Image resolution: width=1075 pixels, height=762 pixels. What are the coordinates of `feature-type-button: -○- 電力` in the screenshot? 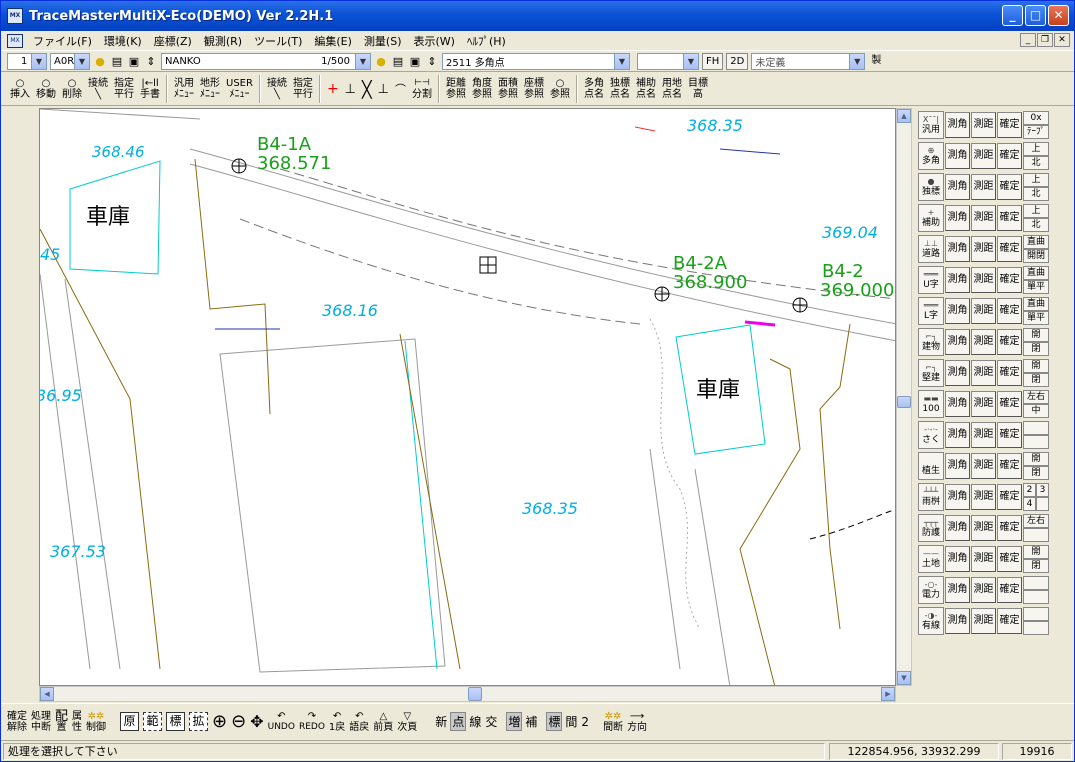 It's located at (931, 590).